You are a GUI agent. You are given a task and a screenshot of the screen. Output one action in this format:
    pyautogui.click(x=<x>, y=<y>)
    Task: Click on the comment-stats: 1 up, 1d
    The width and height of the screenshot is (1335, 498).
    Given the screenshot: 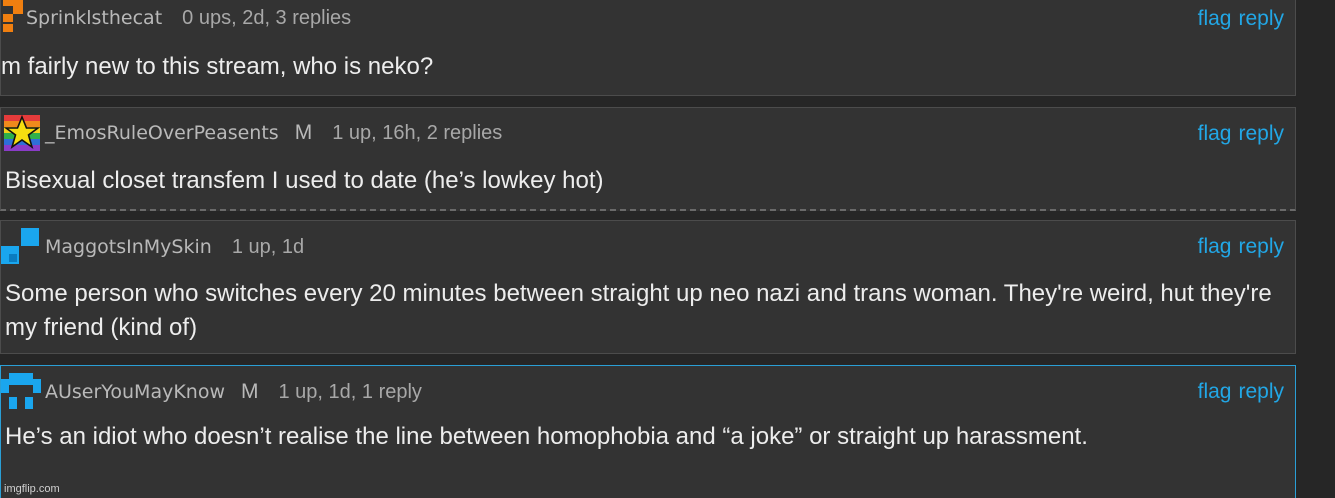 What is the action you would take?
    pyautogui.click(x=268, y=246)
    